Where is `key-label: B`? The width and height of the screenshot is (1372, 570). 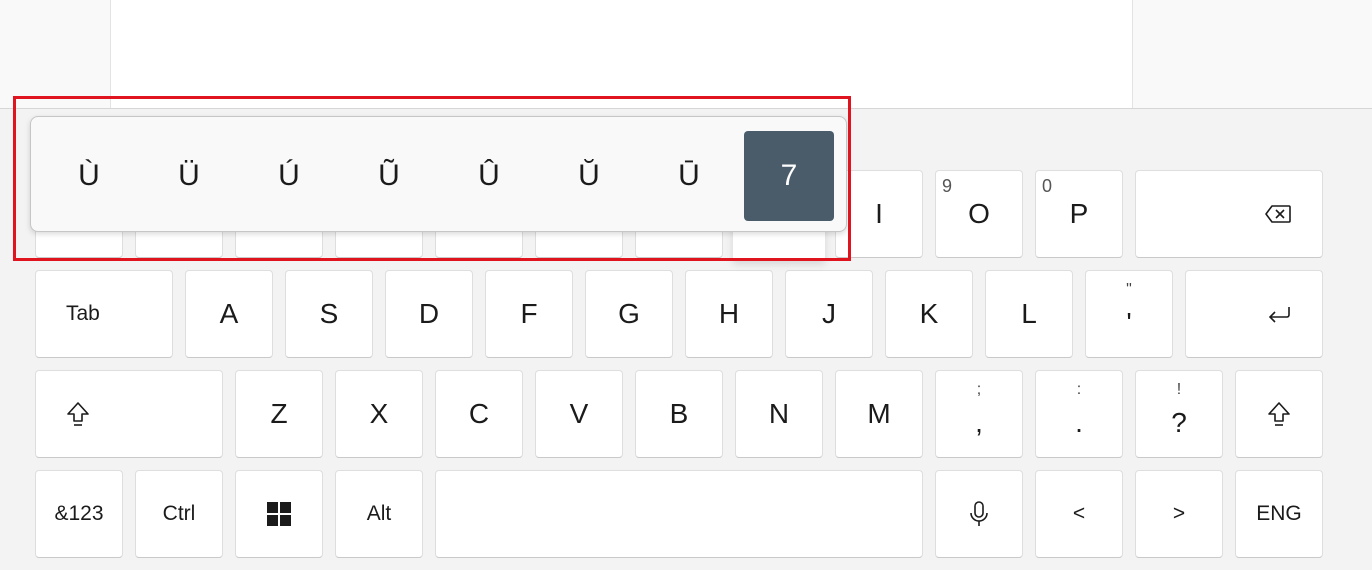 key-label: B is located at coordinates (679, 413).